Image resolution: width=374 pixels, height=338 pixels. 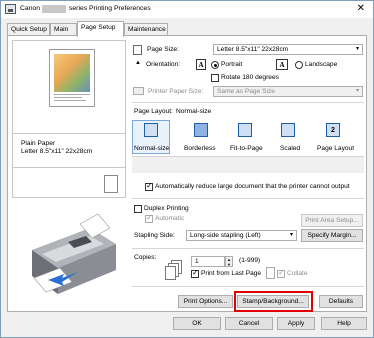 I want to click on printer-app-icon, so click(x=10, y=9).